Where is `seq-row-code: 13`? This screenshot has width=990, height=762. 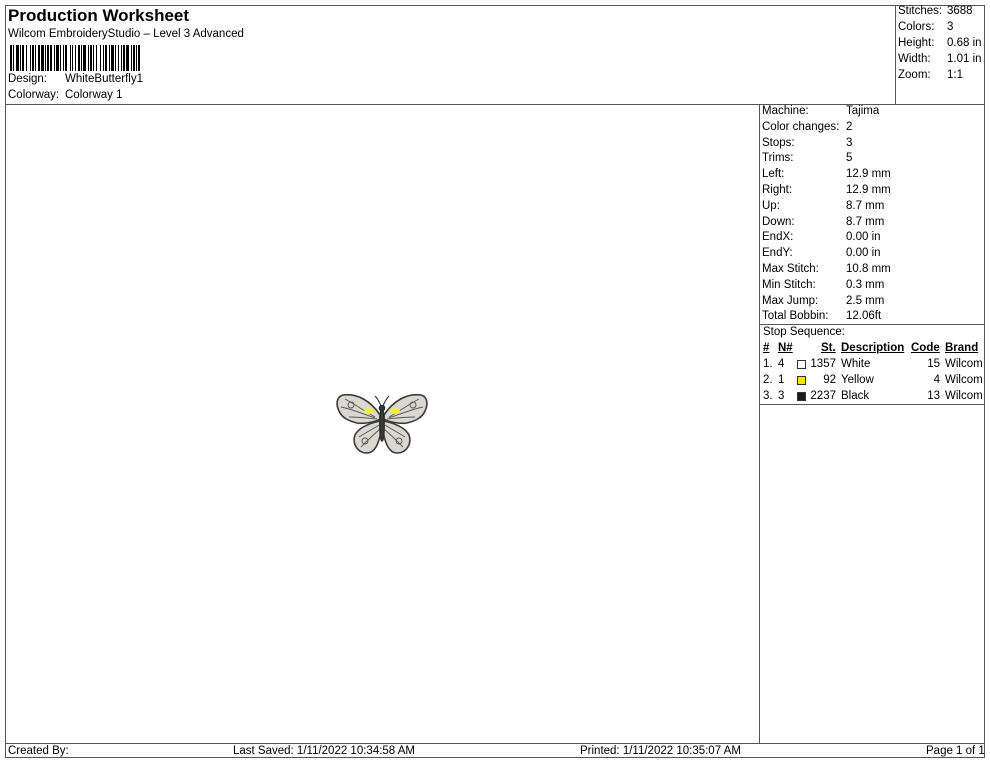
seq-row-code: 13 is located at coordinates (933, 396).